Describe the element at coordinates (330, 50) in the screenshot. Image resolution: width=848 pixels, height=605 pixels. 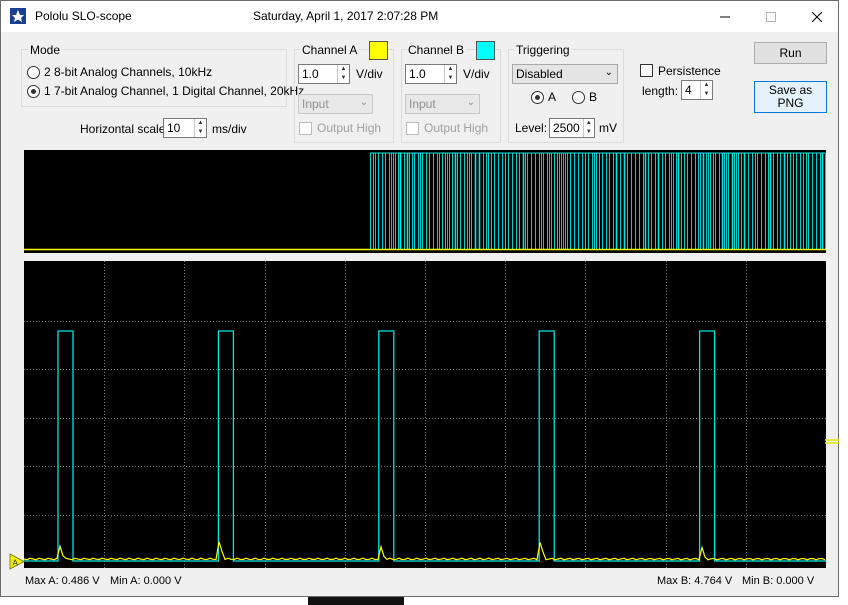
I see `channel-a-label: Channel A` at that location.